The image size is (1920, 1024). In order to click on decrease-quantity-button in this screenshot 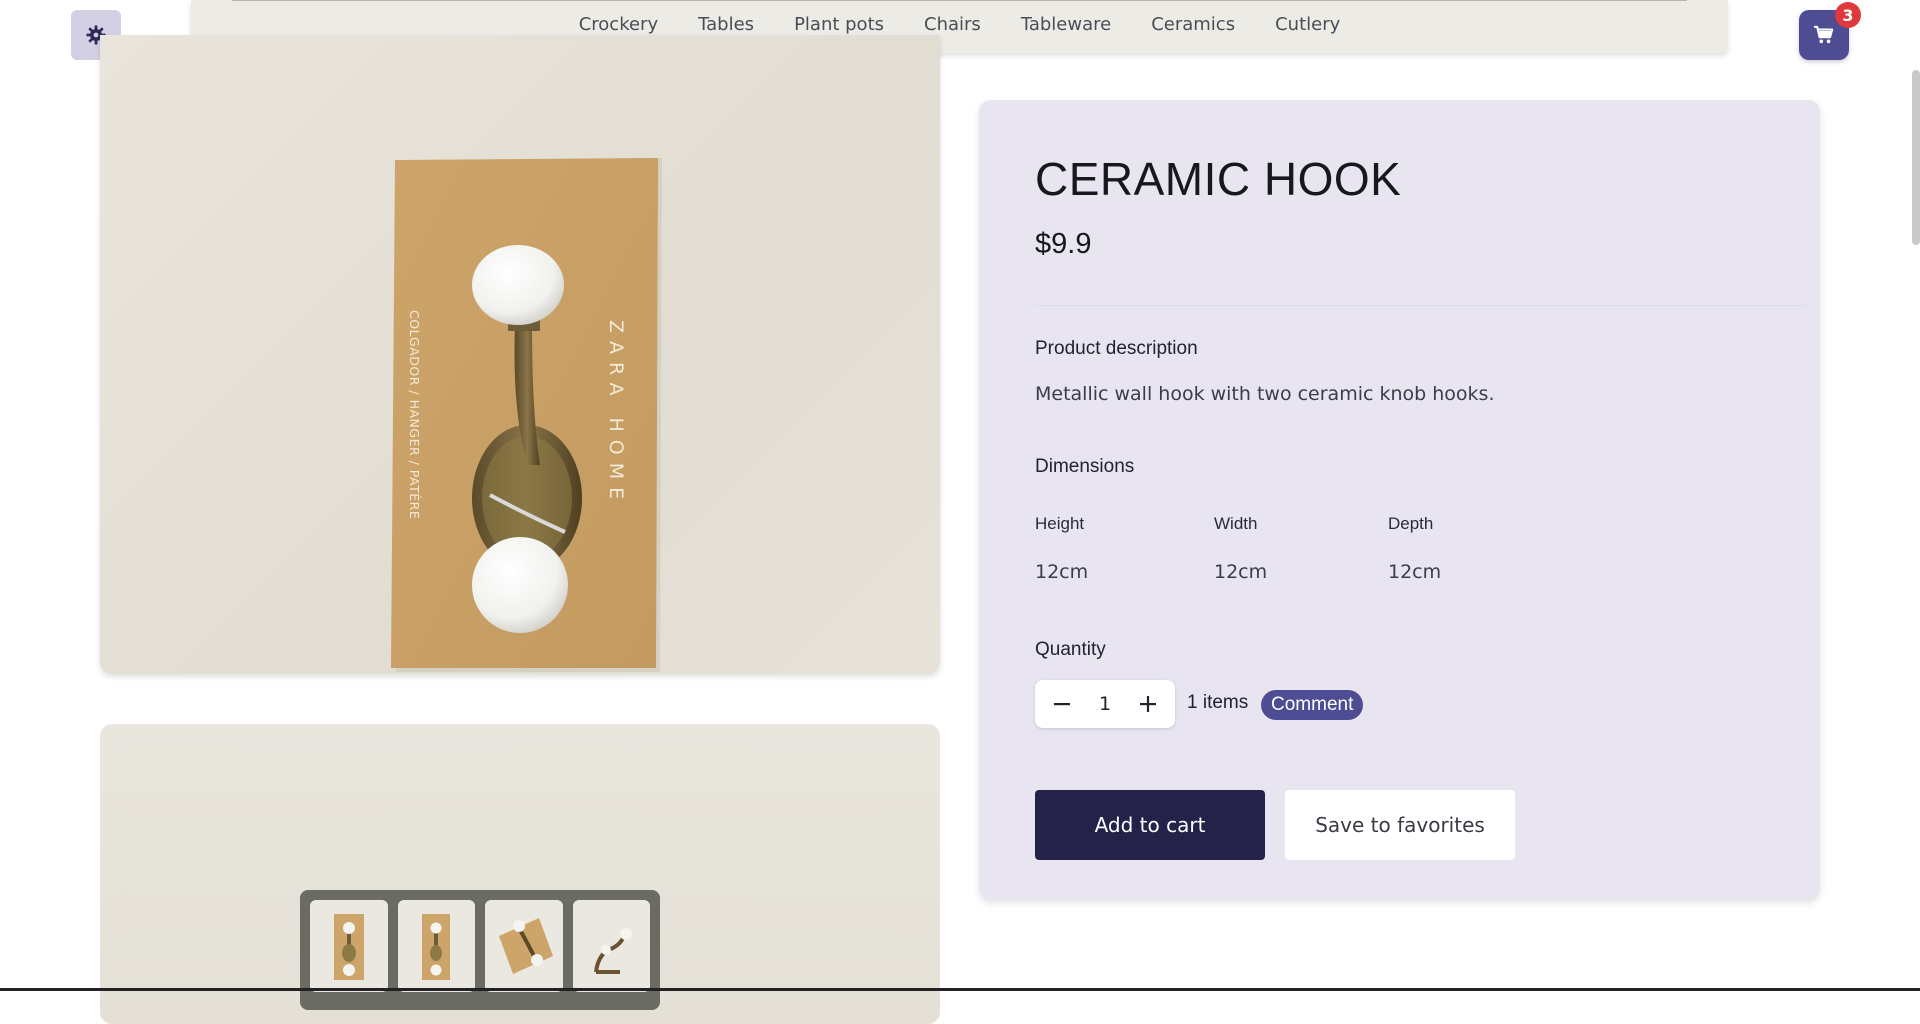, I will do `click(1062, 704)`.